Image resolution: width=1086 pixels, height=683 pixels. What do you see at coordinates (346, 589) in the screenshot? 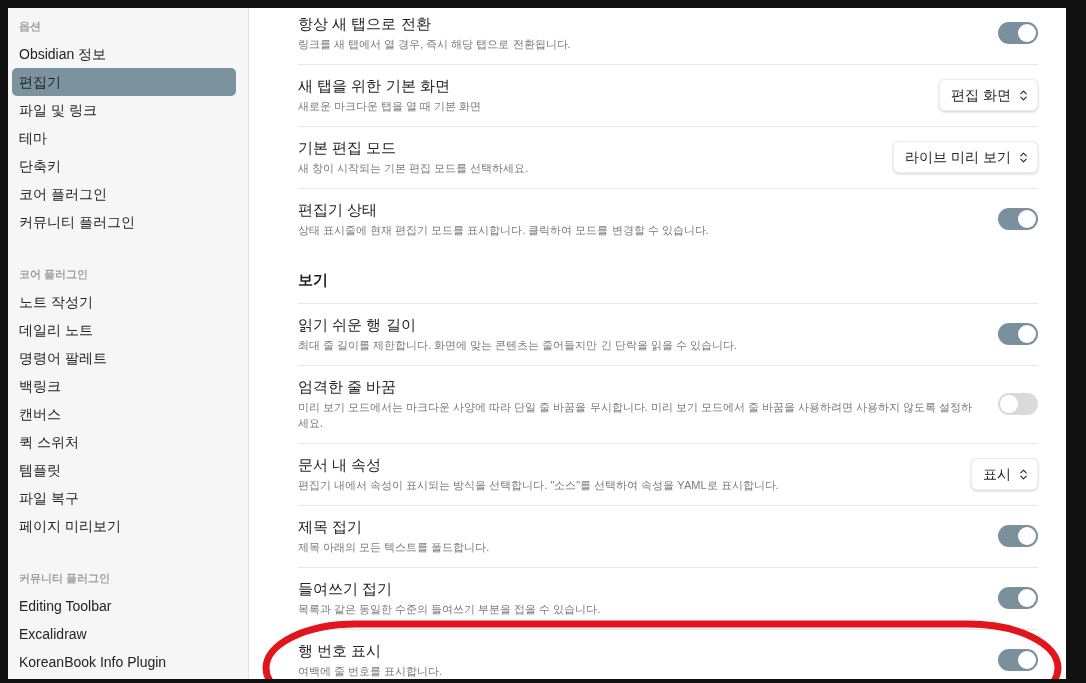
I see `setting-title: 들여쓰기 접기` at bounding box center [346, 589].